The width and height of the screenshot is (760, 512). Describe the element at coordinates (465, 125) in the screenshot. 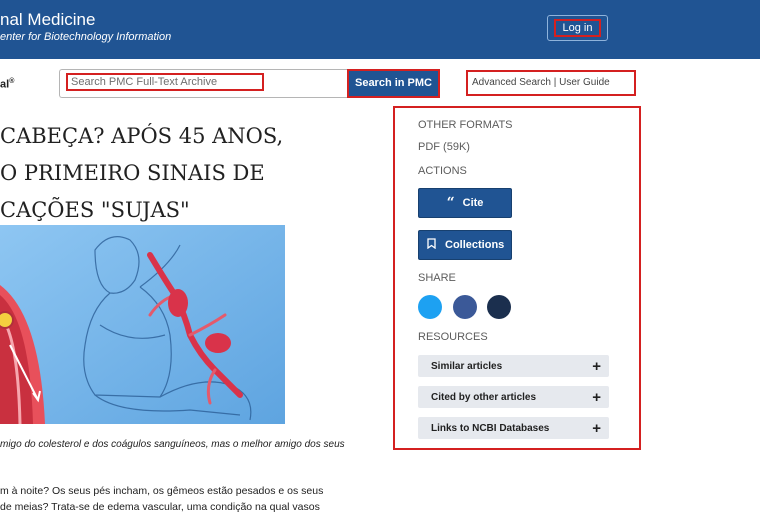

I see `other-formats-heading: OTHER FORMATS` at that location.